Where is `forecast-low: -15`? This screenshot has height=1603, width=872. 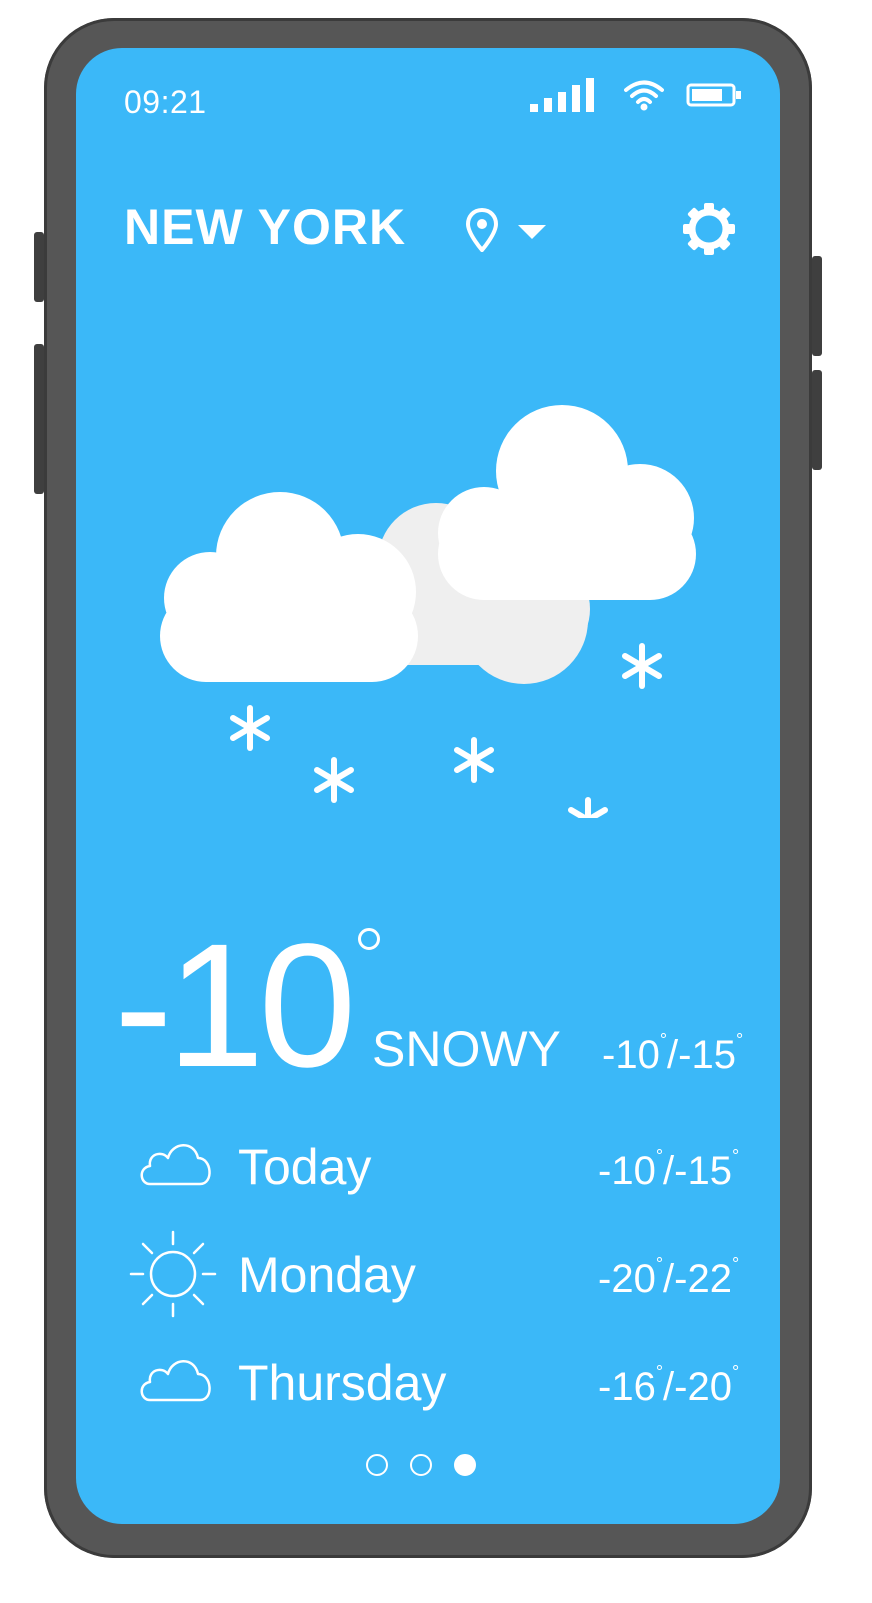
forecast-low: -15 is located at coordinates (703, 1171).